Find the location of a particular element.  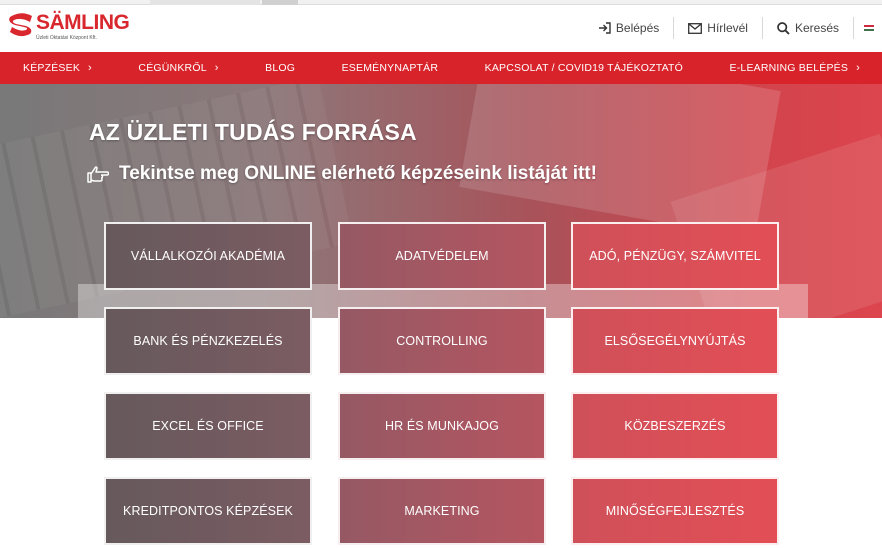

category-label: ADÓ, PÉNZÜGY, SZÁMVITEL is located at coordinates (675, 256).